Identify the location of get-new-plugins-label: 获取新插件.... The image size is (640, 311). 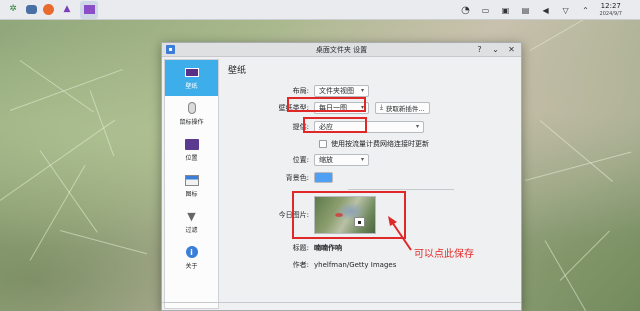
(405, 108).